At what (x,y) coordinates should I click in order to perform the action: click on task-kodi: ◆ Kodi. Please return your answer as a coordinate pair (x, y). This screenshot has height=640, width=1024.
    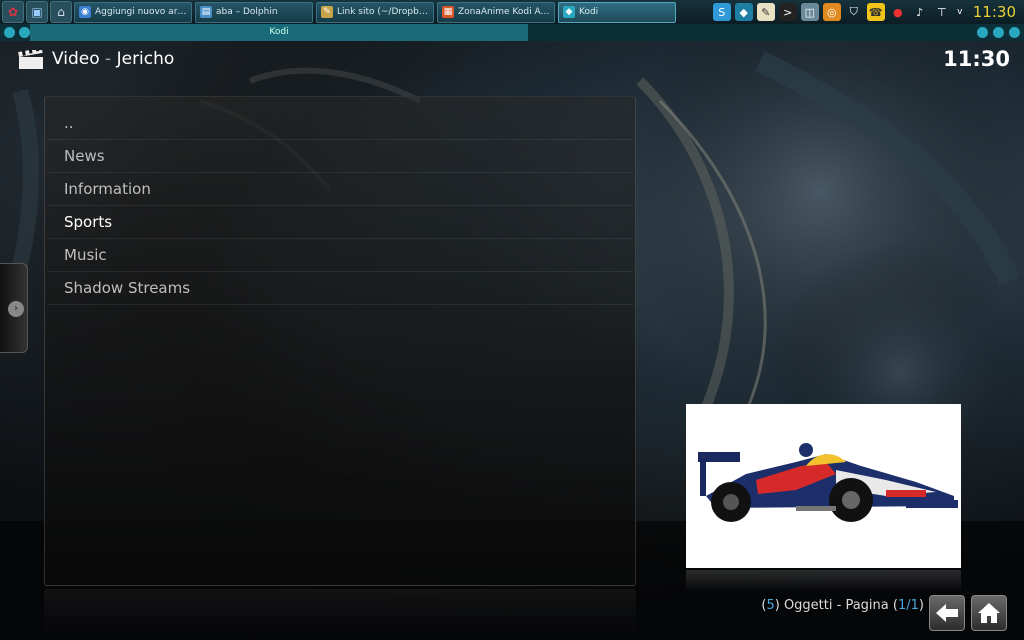
    Looking at the image, I should click on (617, 12).